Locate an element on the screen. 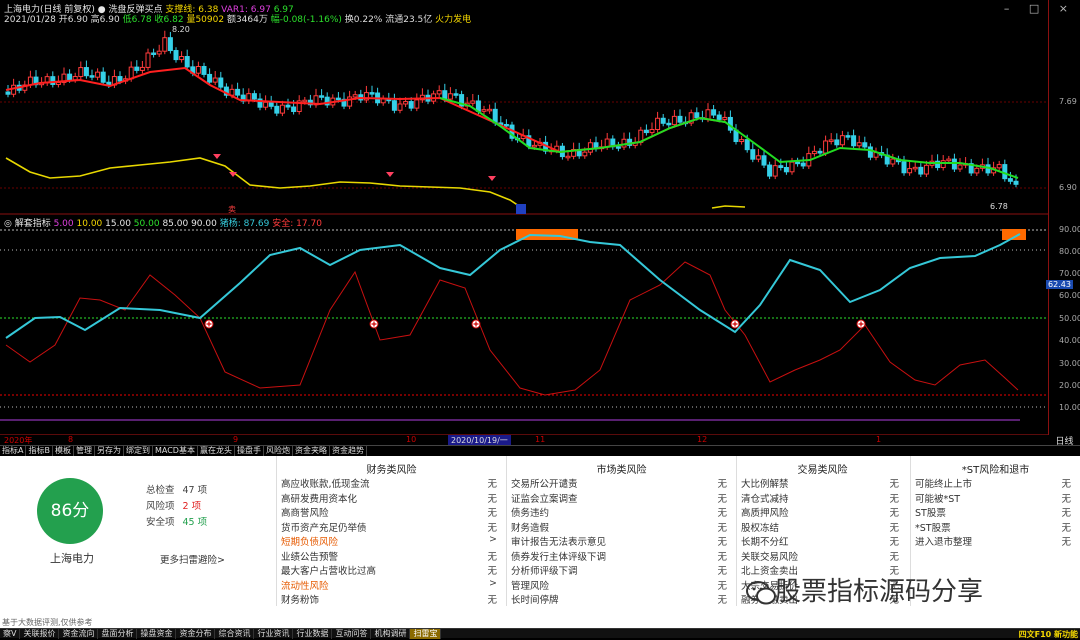  score-badge: 86分 is located at coordinates (70, 511).